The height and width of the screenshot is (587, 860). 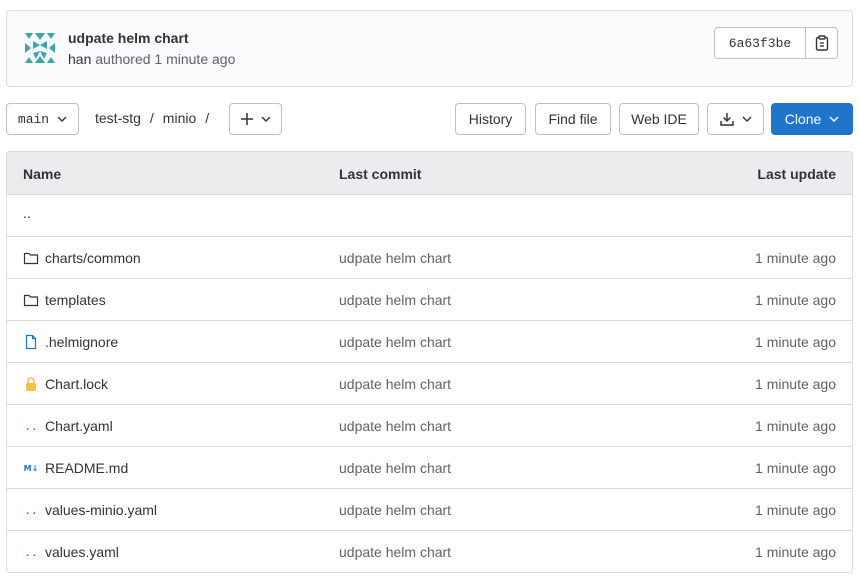 I want to click on commit-meta: han authored 1 minute ago, so click(x=151, y=59).